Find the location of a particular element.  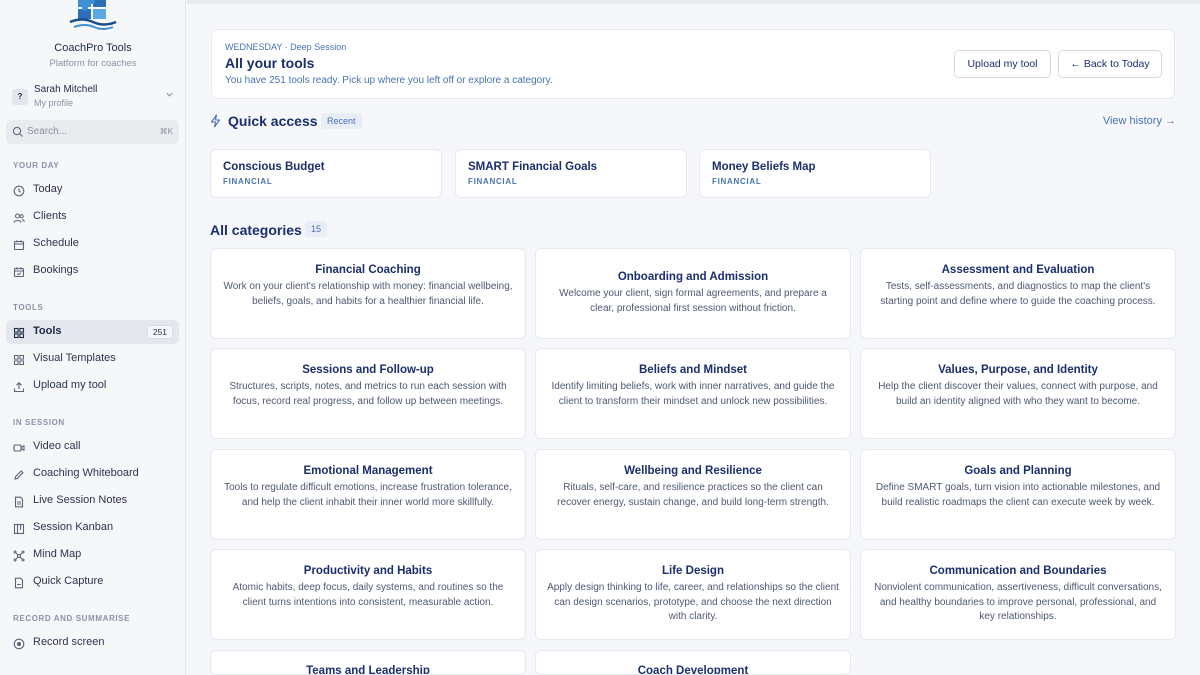

kanban-icon is located at coordinates (19, 531).